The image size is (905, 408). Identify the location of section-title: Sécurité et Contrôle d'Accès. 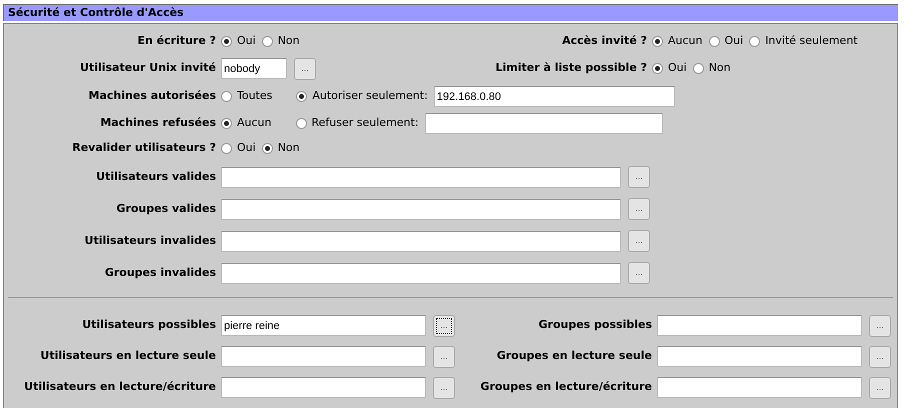
(450, 12).